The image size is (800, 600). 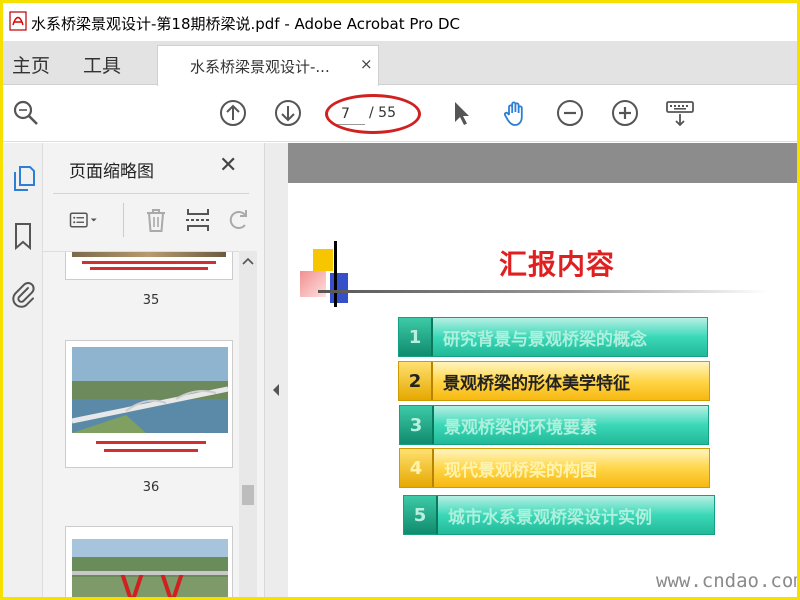 What do you see at coordinates (151, 193) in the screenshot?
I see `panel-divider` at bounding box center [151, 193].